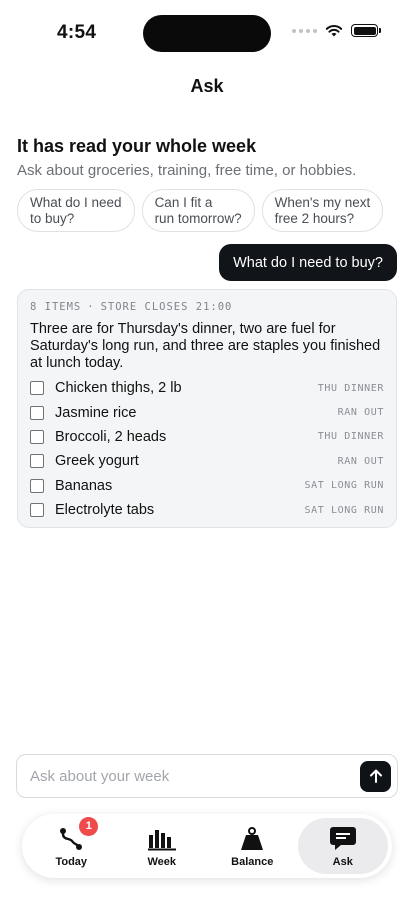 This screenshot has height=900, width=414. Describe the element at coordinates (162, 861) in the screenshot. I see `tab-label: Week` at that location.